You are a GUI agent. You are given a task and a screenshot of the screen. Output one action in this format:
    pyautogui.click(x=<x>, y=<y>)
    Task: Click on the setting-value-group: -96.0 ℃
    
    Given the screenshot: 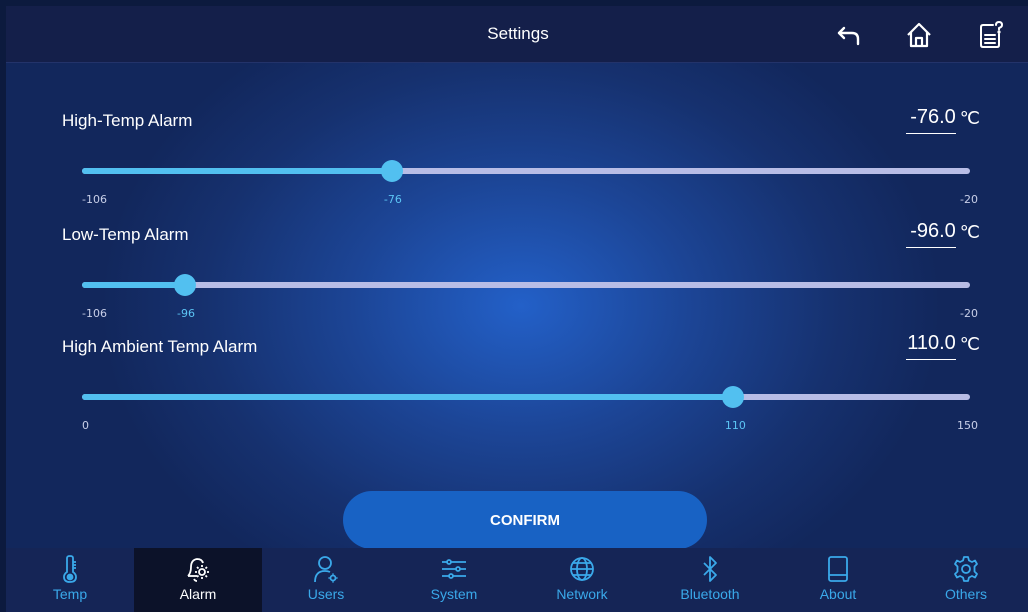 What is the action you would take?
    pyautogui.click(x=942, y=234)
    